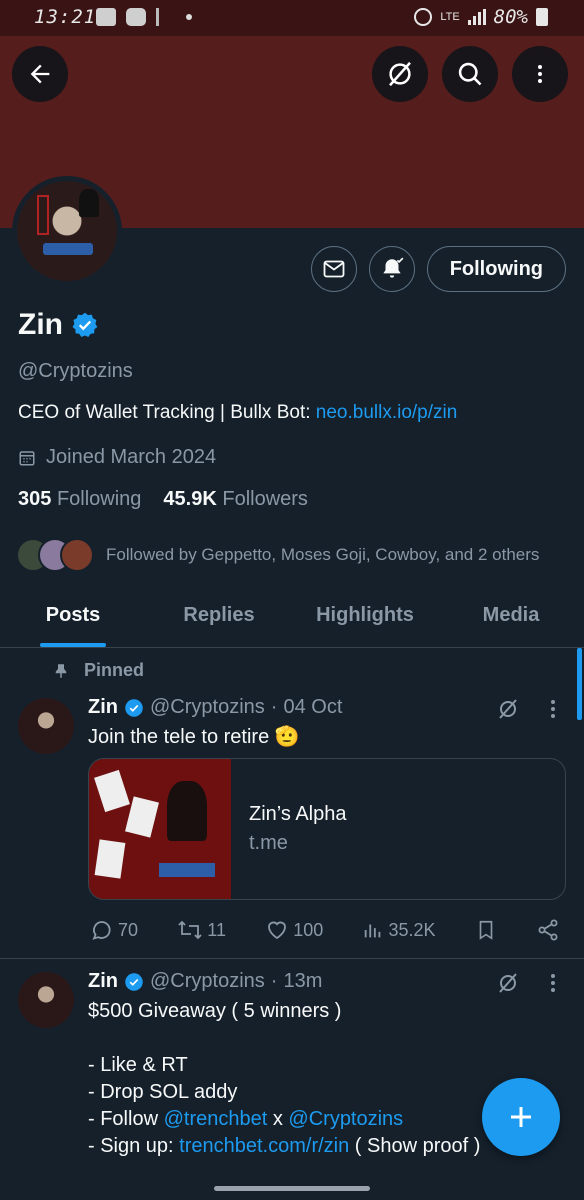  I want to click on pinned-label: Pinned, so click(114, 670).